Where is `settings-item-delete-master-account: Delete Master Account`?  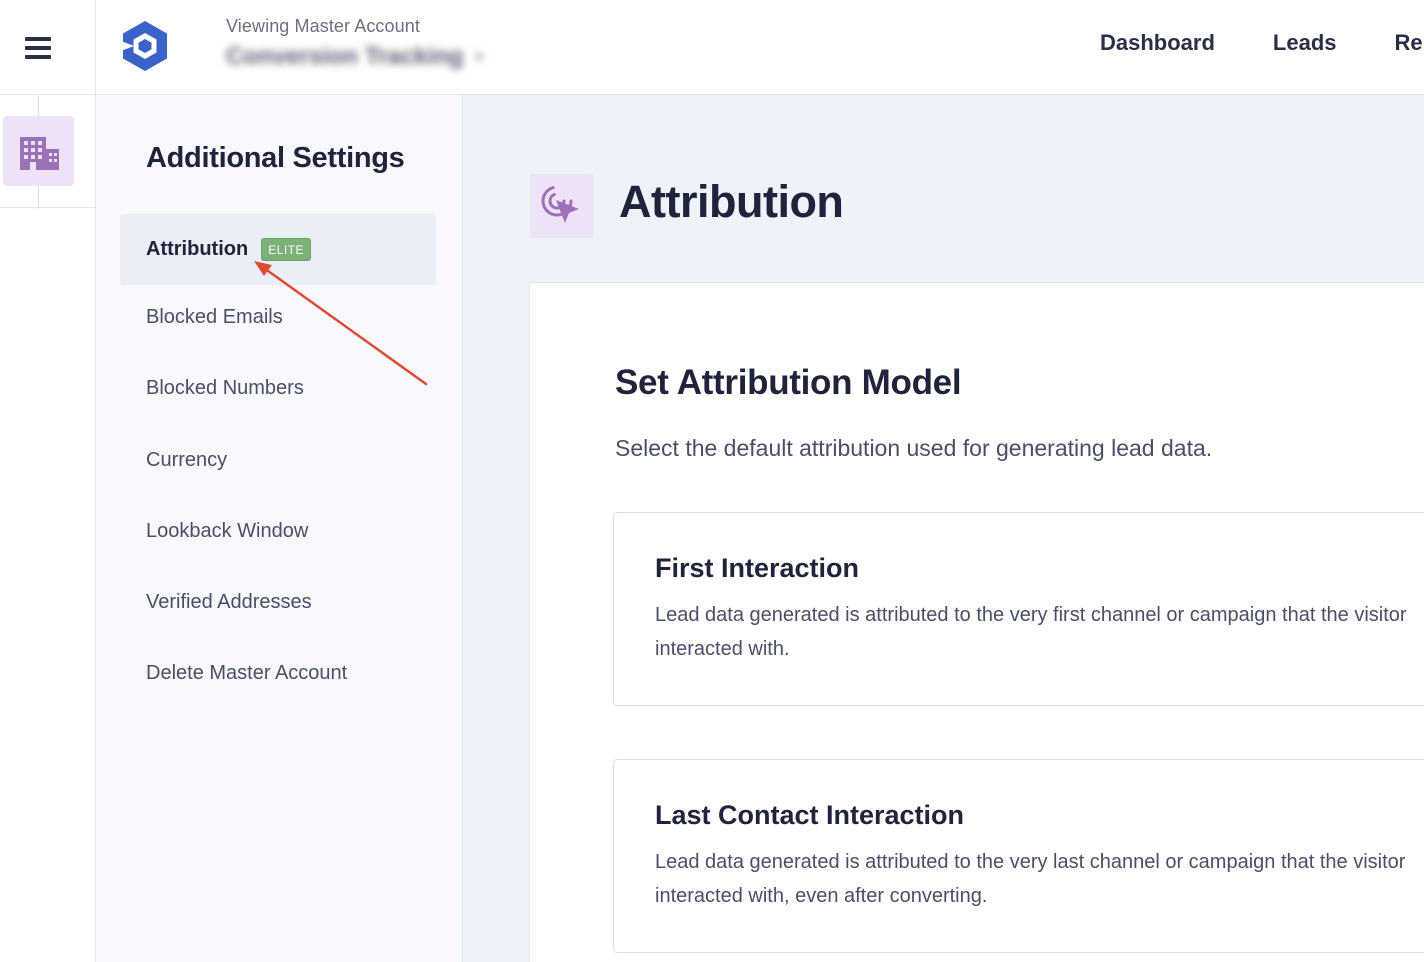
settings-item-delete-master-account: Delete Master Account is located at coordinates (278, 673).